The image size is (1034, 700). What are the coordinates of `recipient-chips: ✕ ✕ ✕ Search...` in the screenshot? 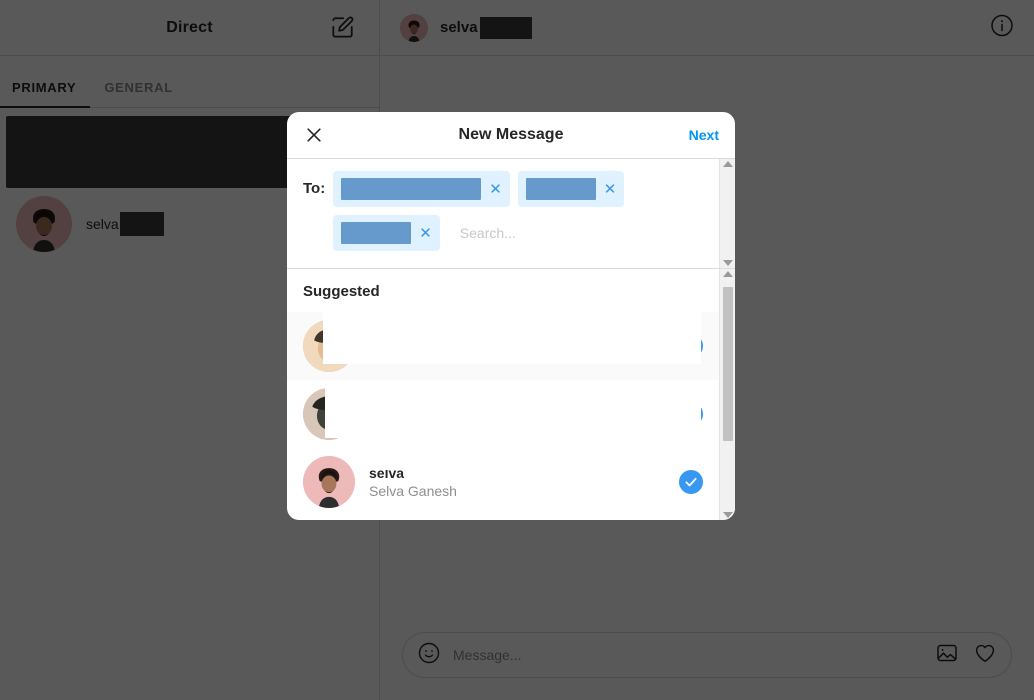 It's located at (526, 219).